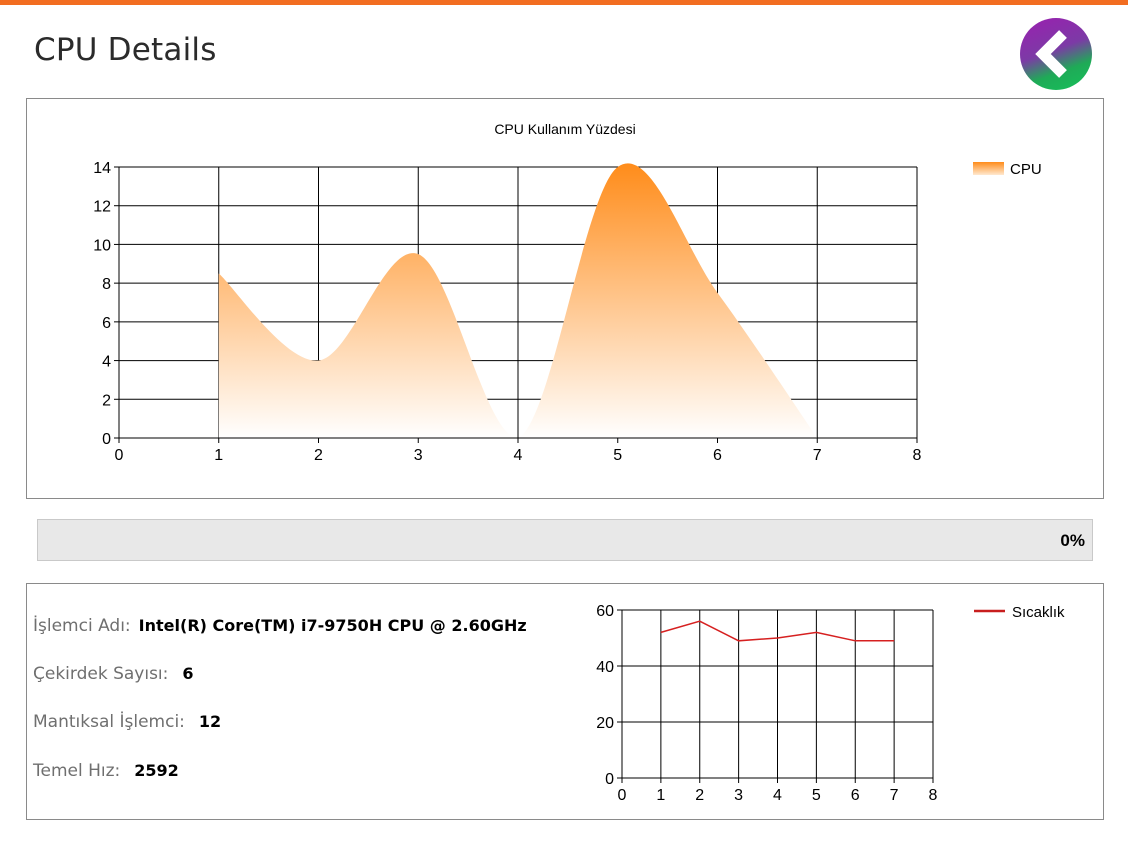  What do you see at coordinates (933, 795) in the screenshot?
I see `temp-x-tick-label: 8` at bounding box center [933, 795].